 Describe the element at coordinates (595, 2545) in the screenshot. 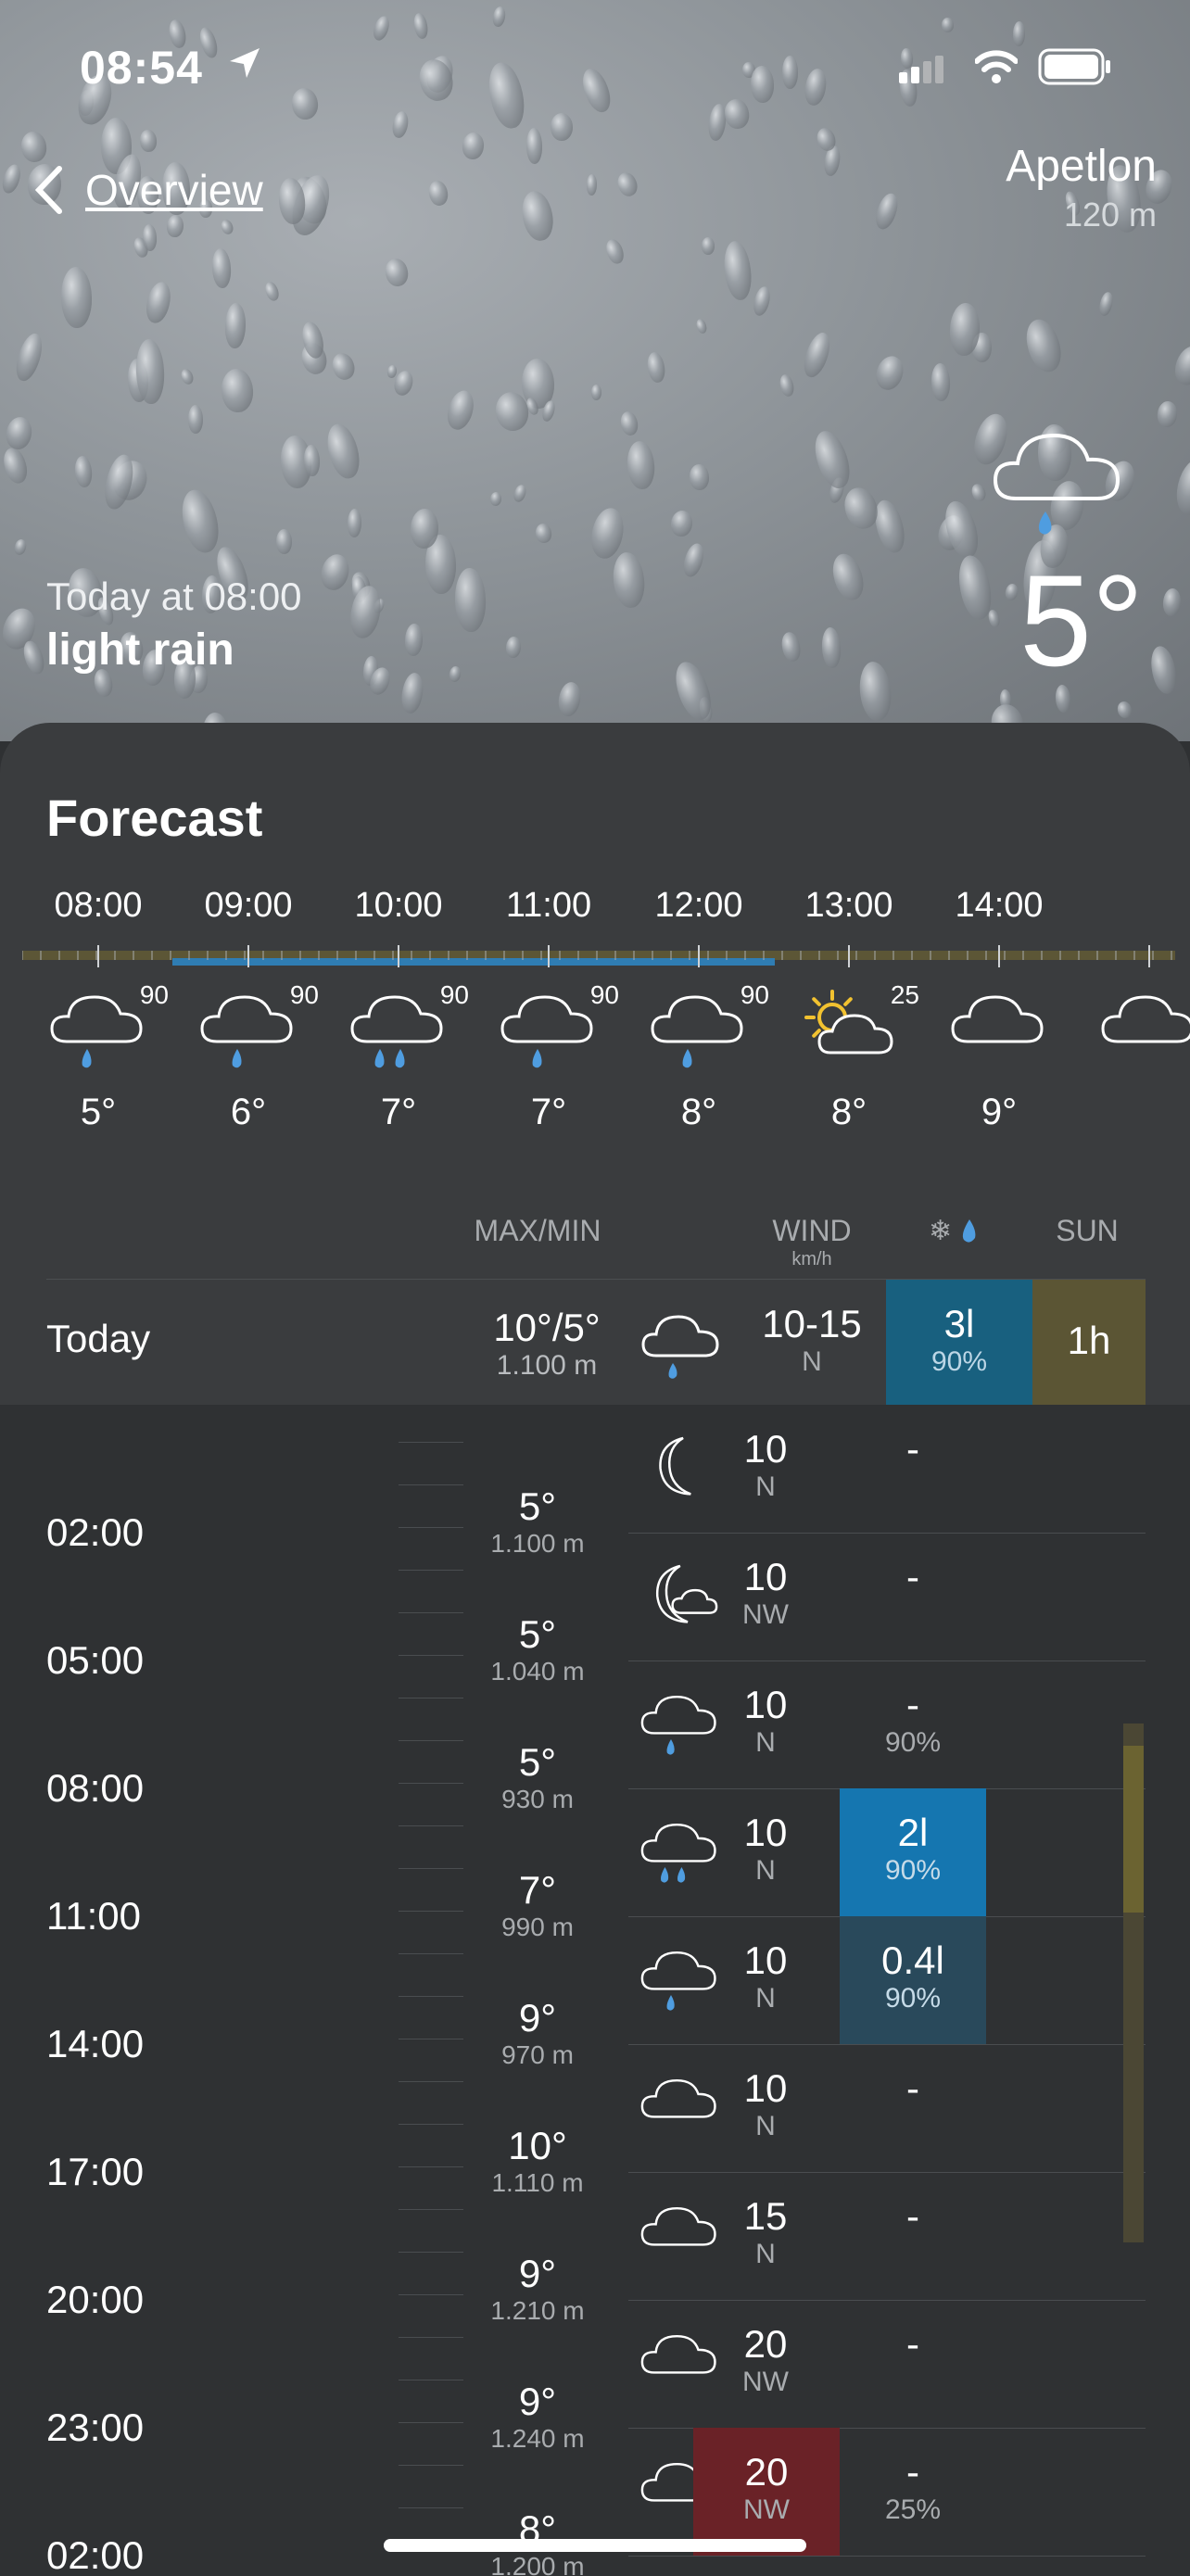

I see `home-indicator` at that location.